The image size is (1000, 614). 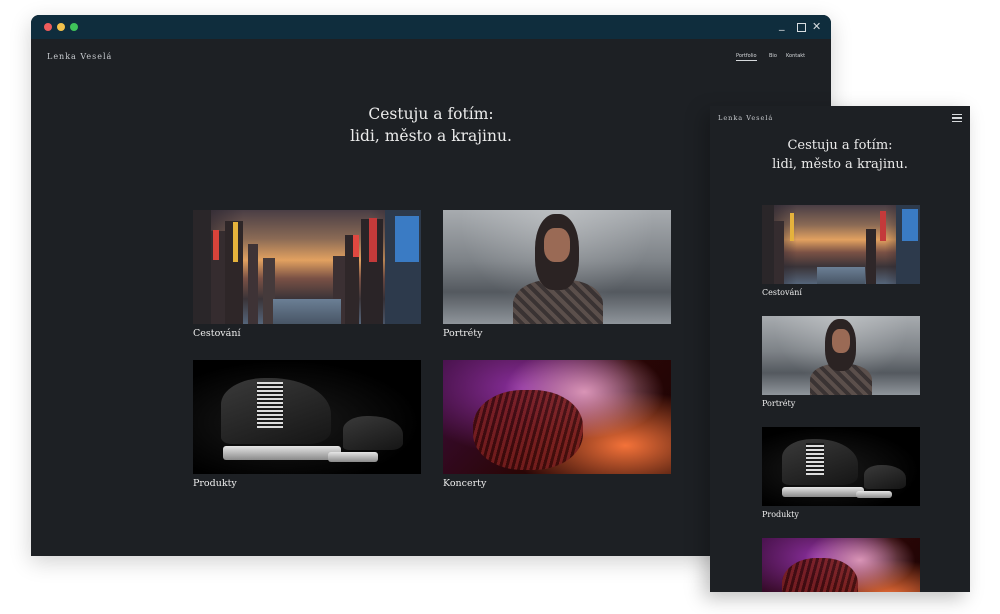 What do you see at coordinates (773, 56) in the screenshot?
I see `nav-bio: Bio` at bounding box center [773, 56].